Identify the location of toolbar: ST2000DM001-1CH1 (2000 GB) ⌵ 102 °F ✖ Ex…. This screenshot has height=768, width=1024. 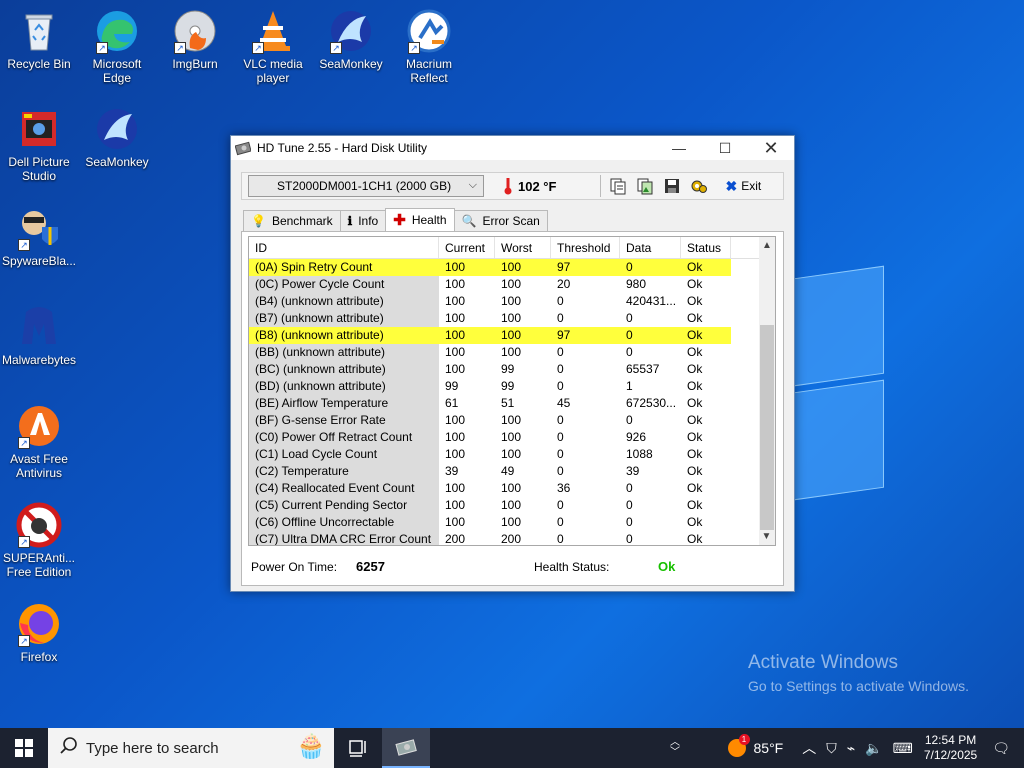
(512, 186).